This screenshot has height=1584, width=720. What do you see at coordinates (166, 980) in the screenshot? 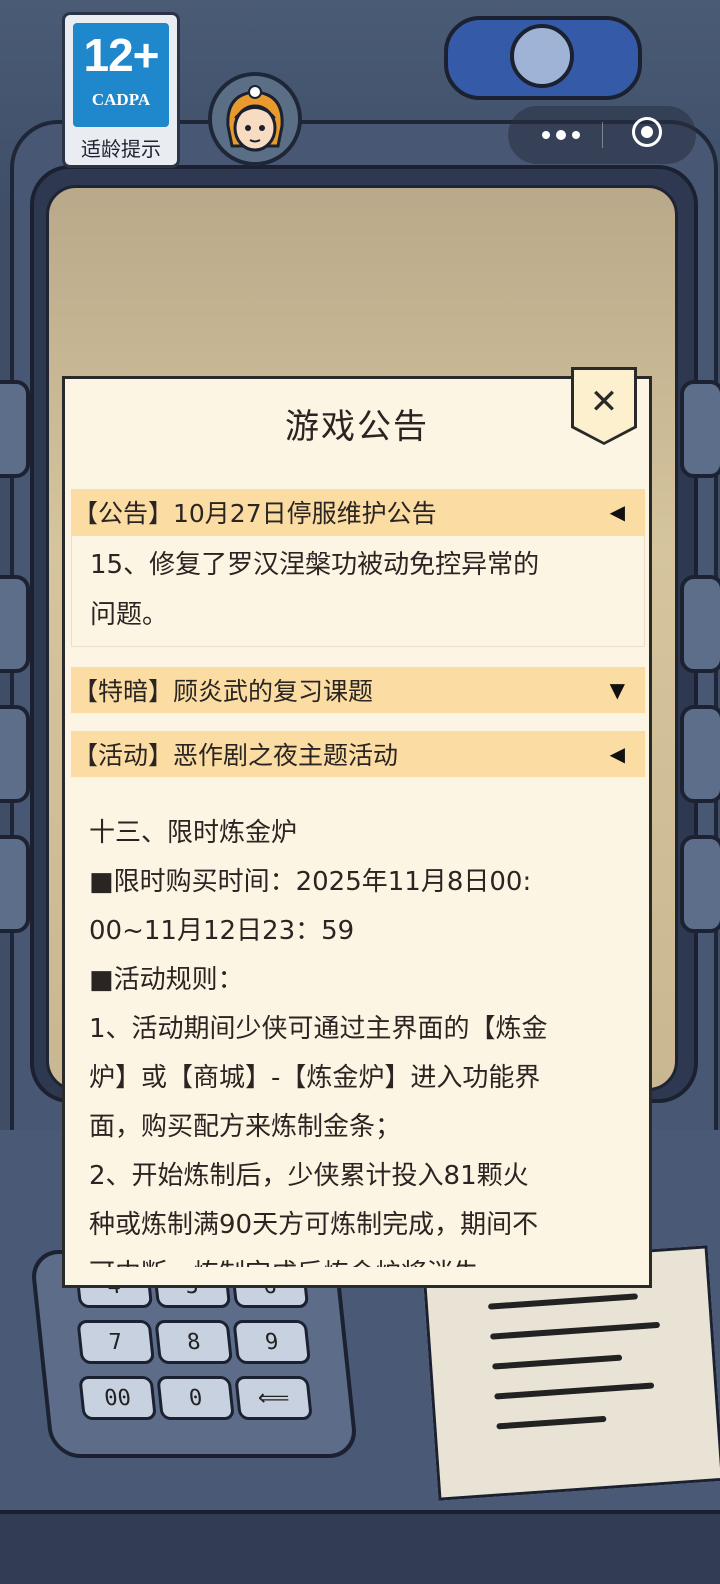
I see `body-line: ■活动规则：` at bounding box center [166, 980].